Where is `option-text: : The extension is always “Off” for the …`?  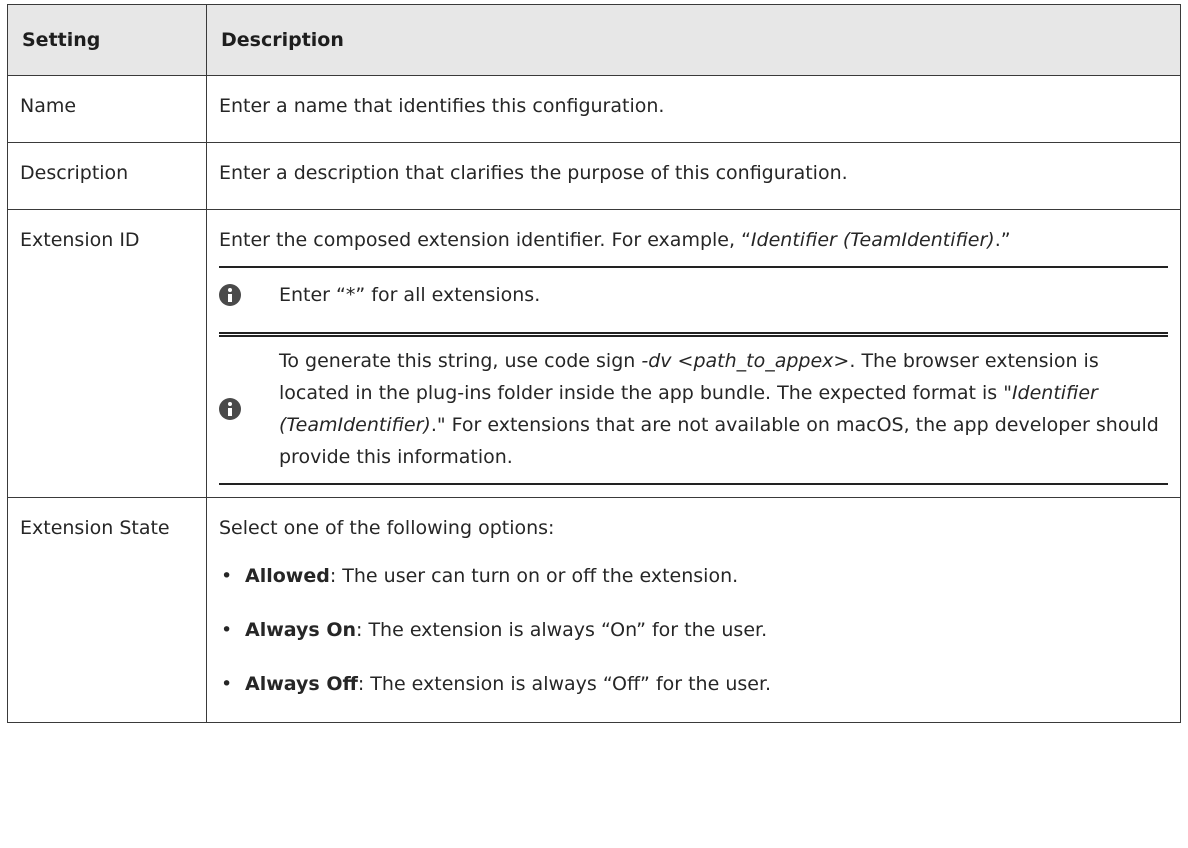
option-text: : The extension is always “Off” for the … is located at coordinates (564, 684).